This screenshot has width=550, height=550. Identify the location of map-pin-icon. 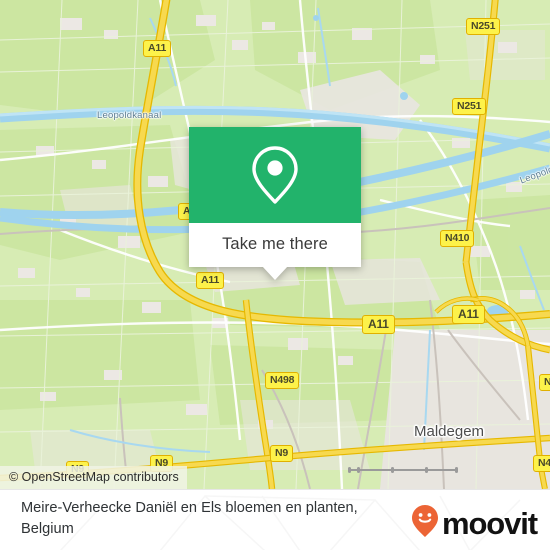
(275, 175).